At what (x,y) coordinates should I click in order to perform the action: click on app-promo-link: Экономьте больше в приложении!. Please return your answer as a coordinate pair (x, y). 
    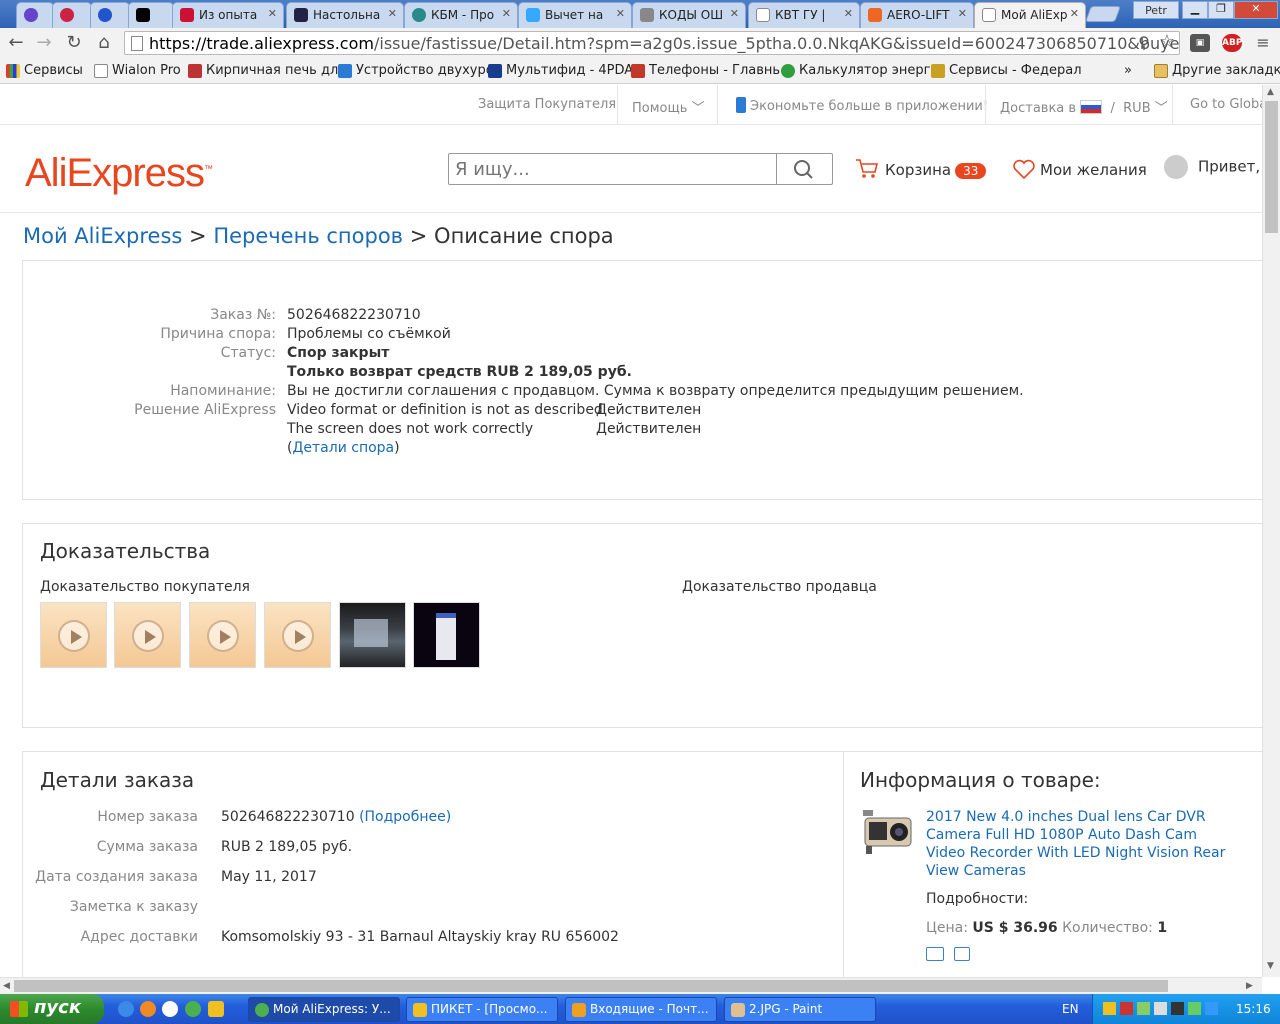
    Looking at the image, I should click on (862, 105).